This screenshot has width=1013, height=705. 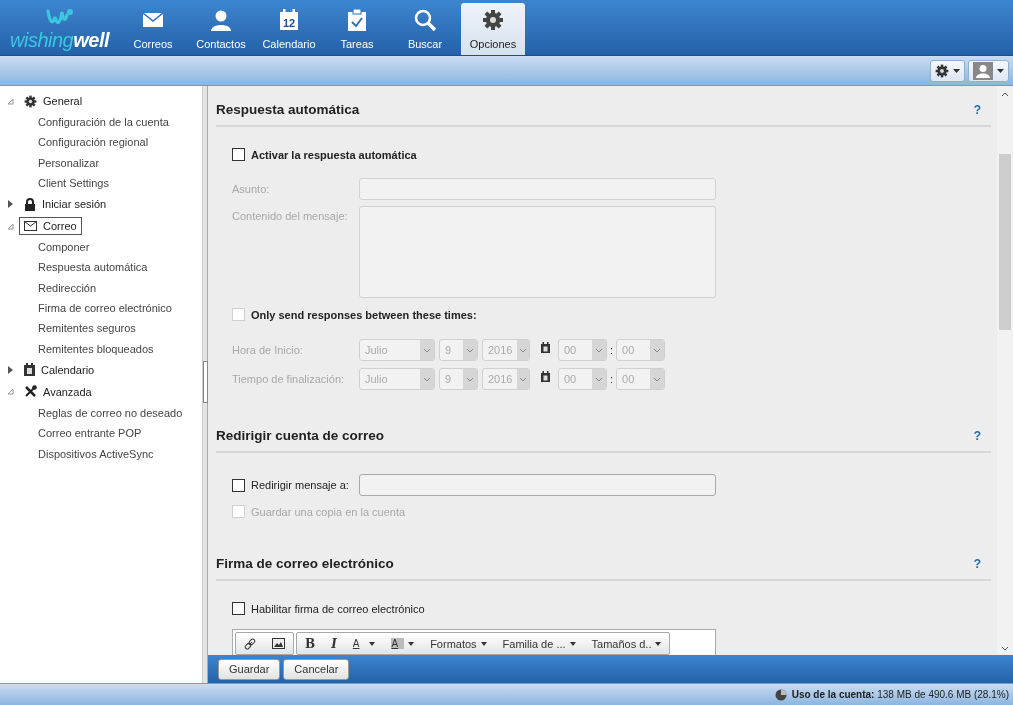 I want to click on link-icon, so click(x=250, y=643).